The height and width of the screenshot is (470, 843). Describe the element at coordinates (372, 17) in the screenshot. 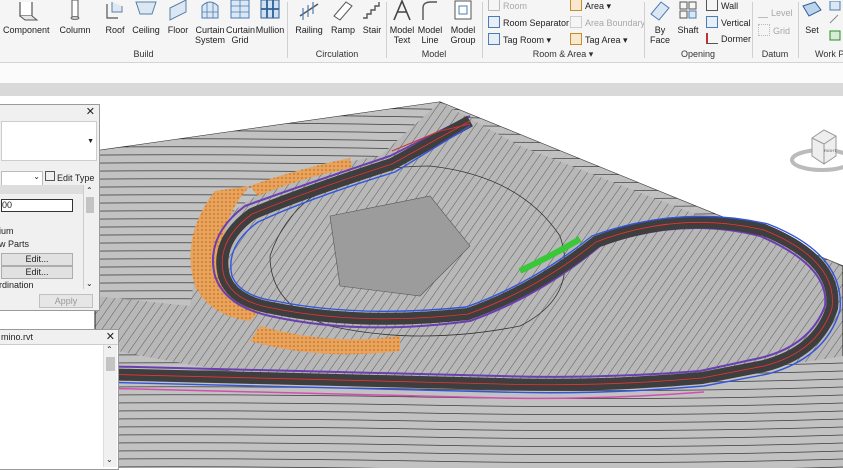

I see `stair-button: Stair` at that location.